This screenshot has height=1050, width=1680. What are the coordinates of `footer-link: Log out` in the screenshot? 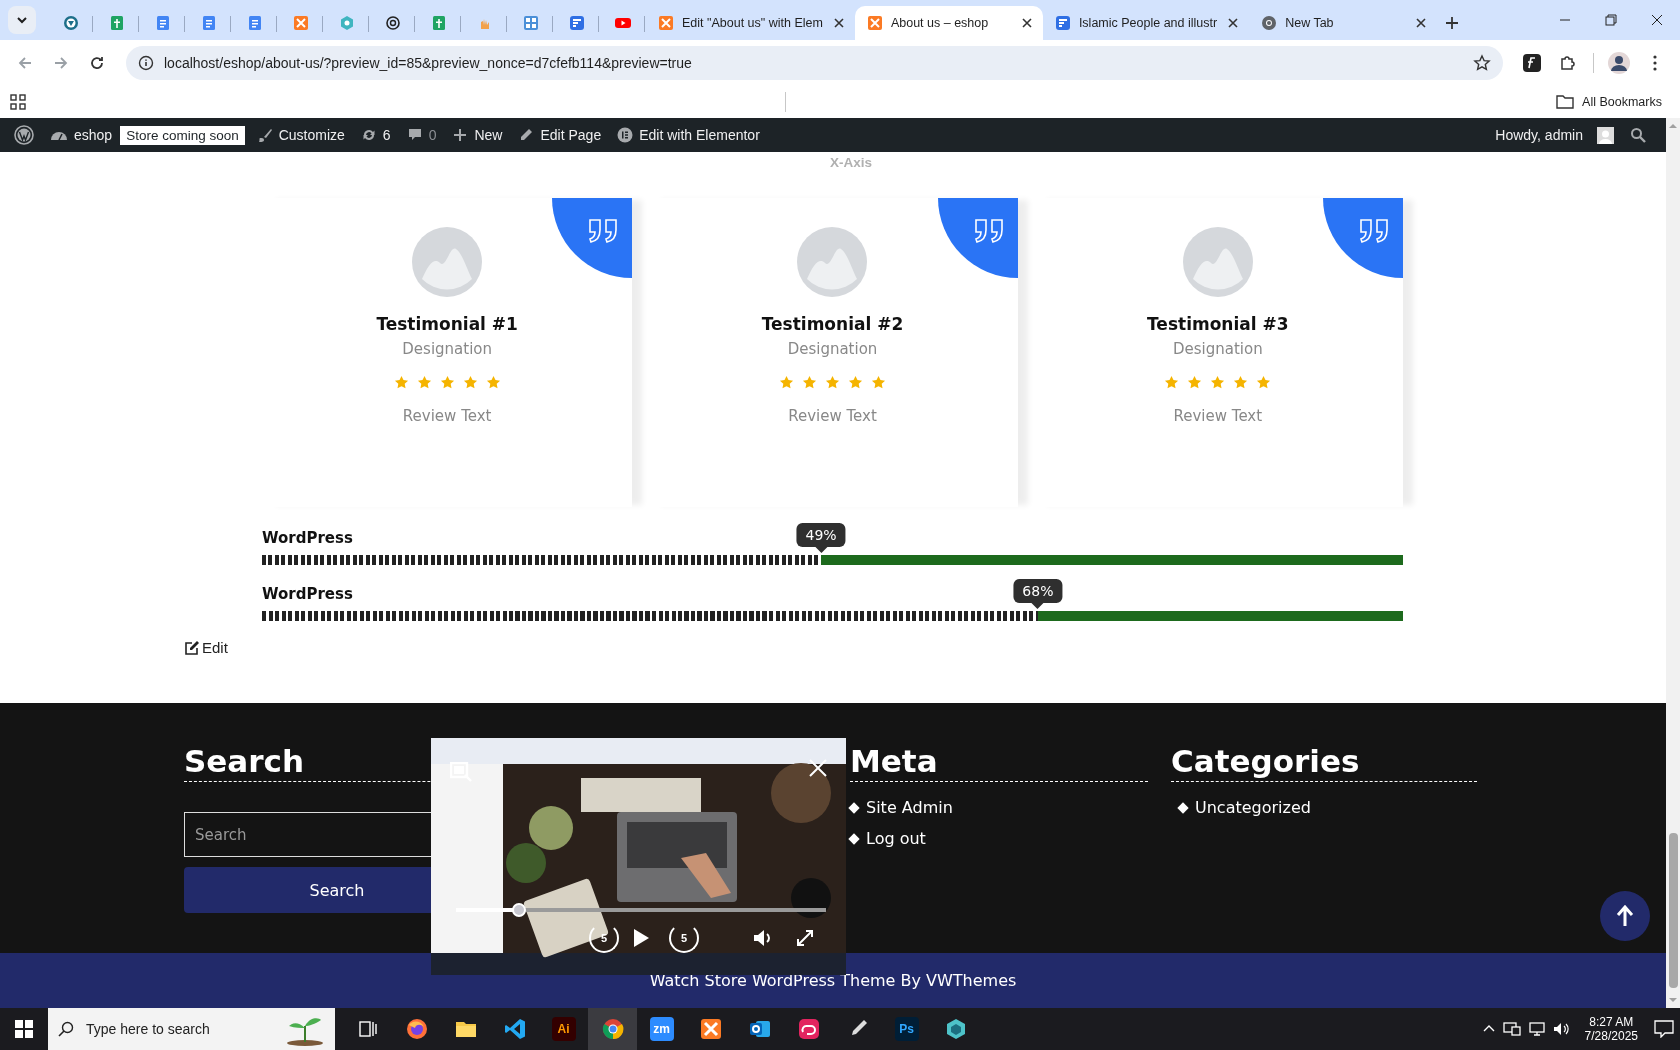 It's located at (888, 838).